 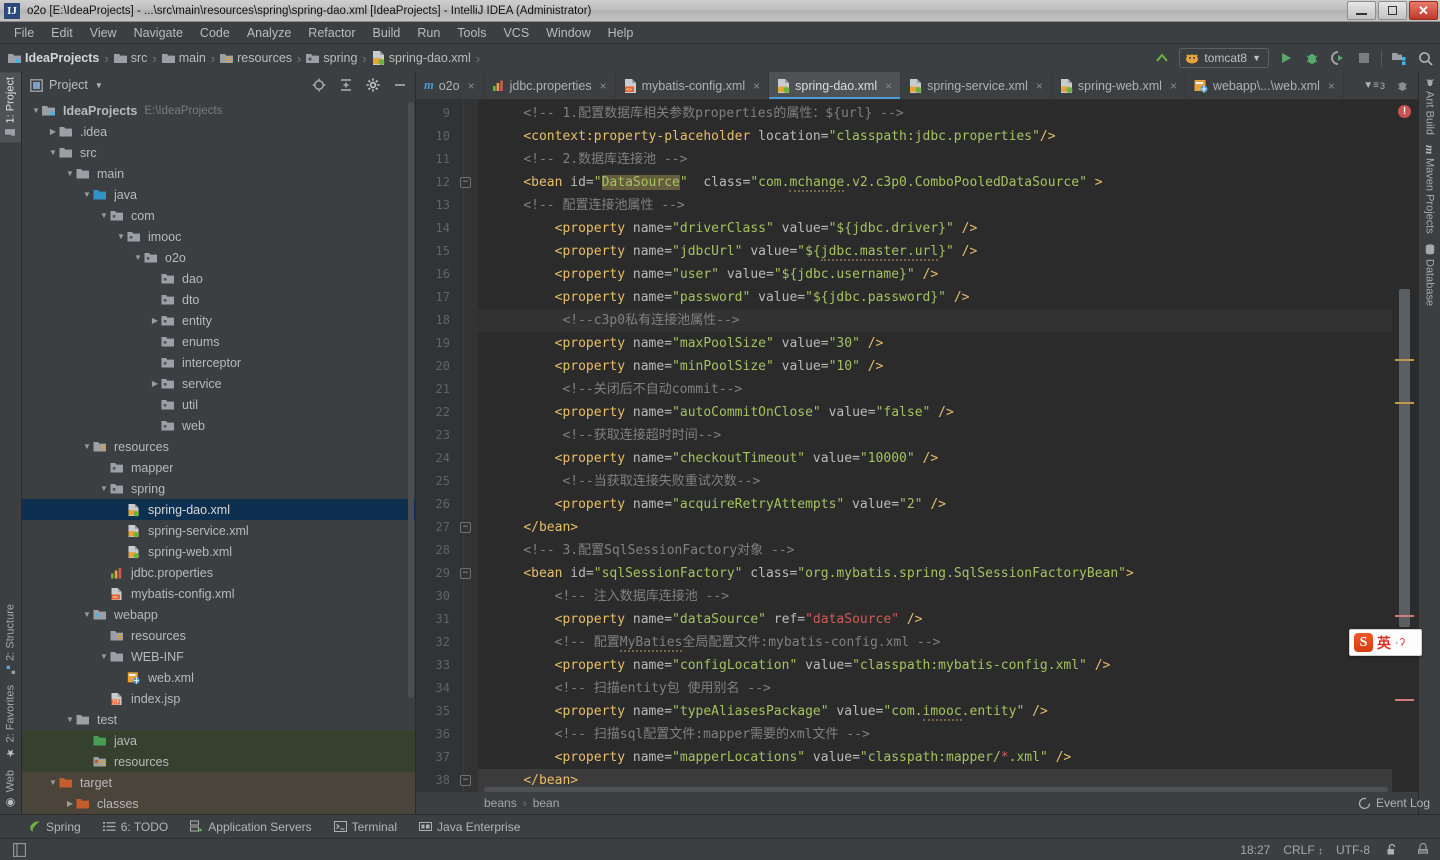 What do you see at coordinates (935, 550) in the screenshot?
I see `code-line: <!-- 3.配置SqlSessionFactory对象 -->` at bounding box center [935, 550].